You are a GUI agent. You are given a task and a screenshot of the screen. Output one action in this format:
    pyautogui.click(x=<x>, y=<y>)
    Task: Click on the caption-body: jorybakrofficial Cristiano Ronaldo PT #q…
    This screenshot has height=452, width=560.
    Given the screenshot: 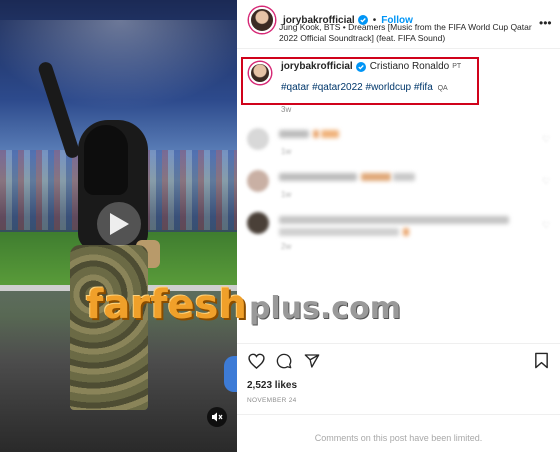 What is the action you would take?
    pyautogui.click(x=371, y=77)
    